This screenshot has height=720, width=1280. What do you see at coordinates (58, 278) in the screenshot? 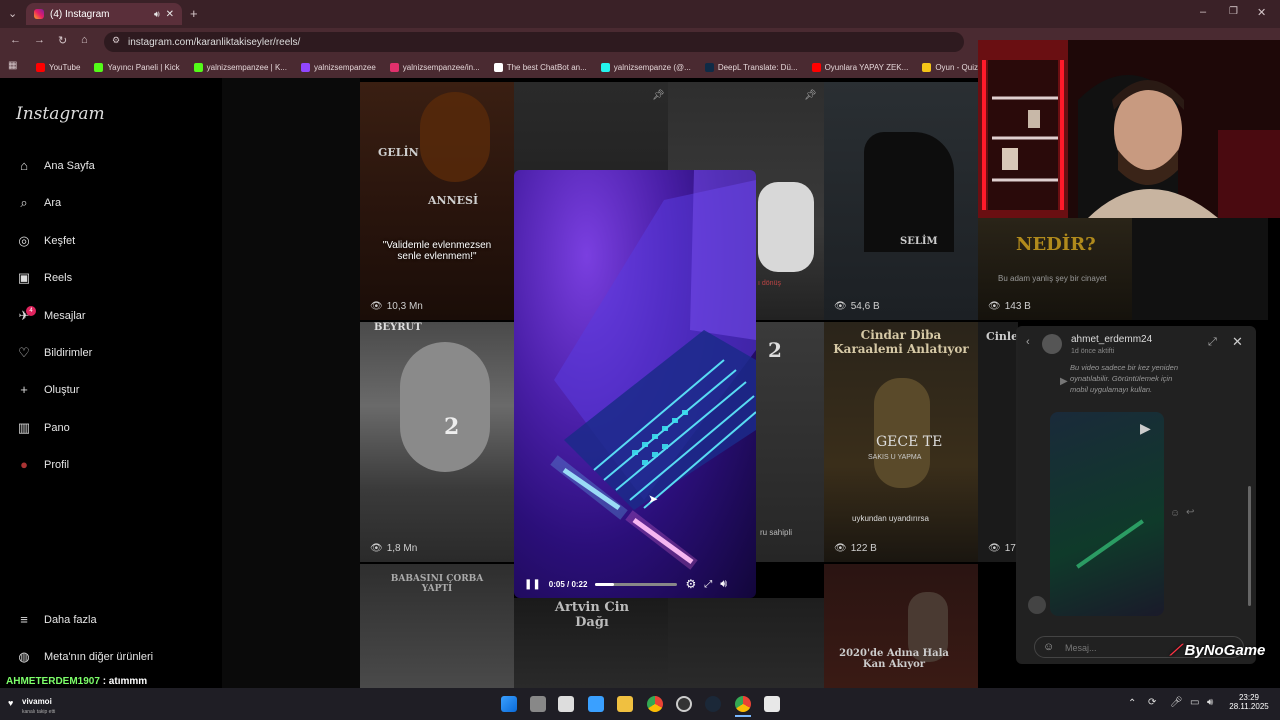
I see `sidebar-item-label: Reels` at bounding box center [58, 278].